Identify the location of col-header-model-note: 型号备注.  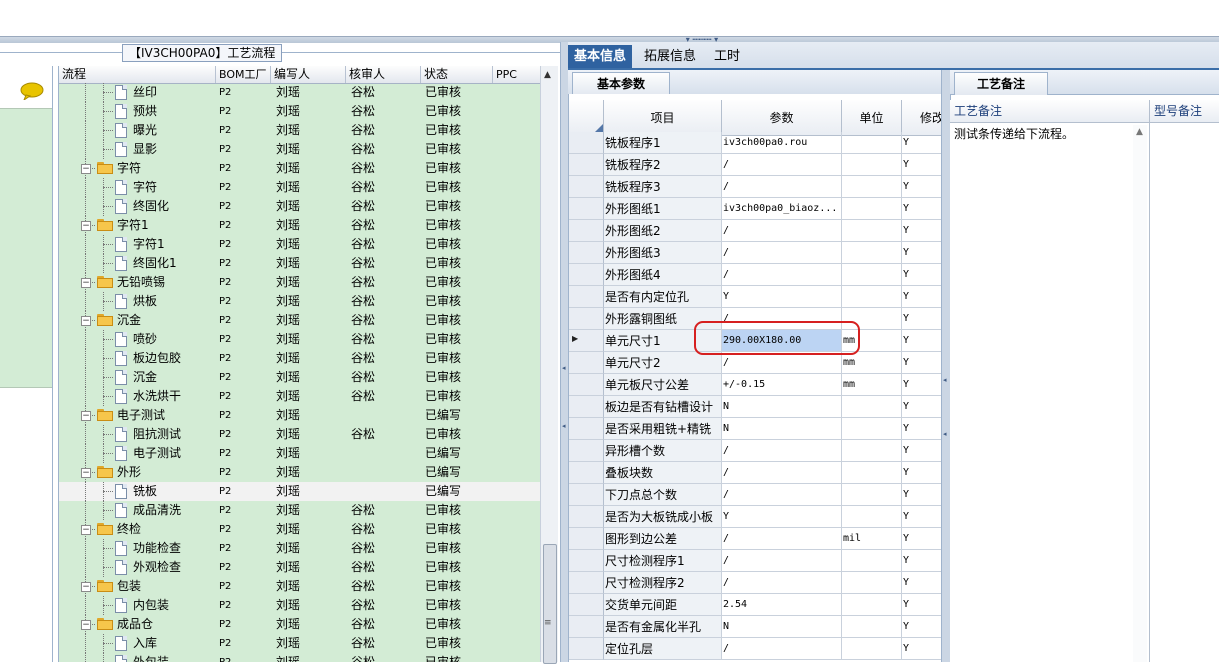
(1184, 111).